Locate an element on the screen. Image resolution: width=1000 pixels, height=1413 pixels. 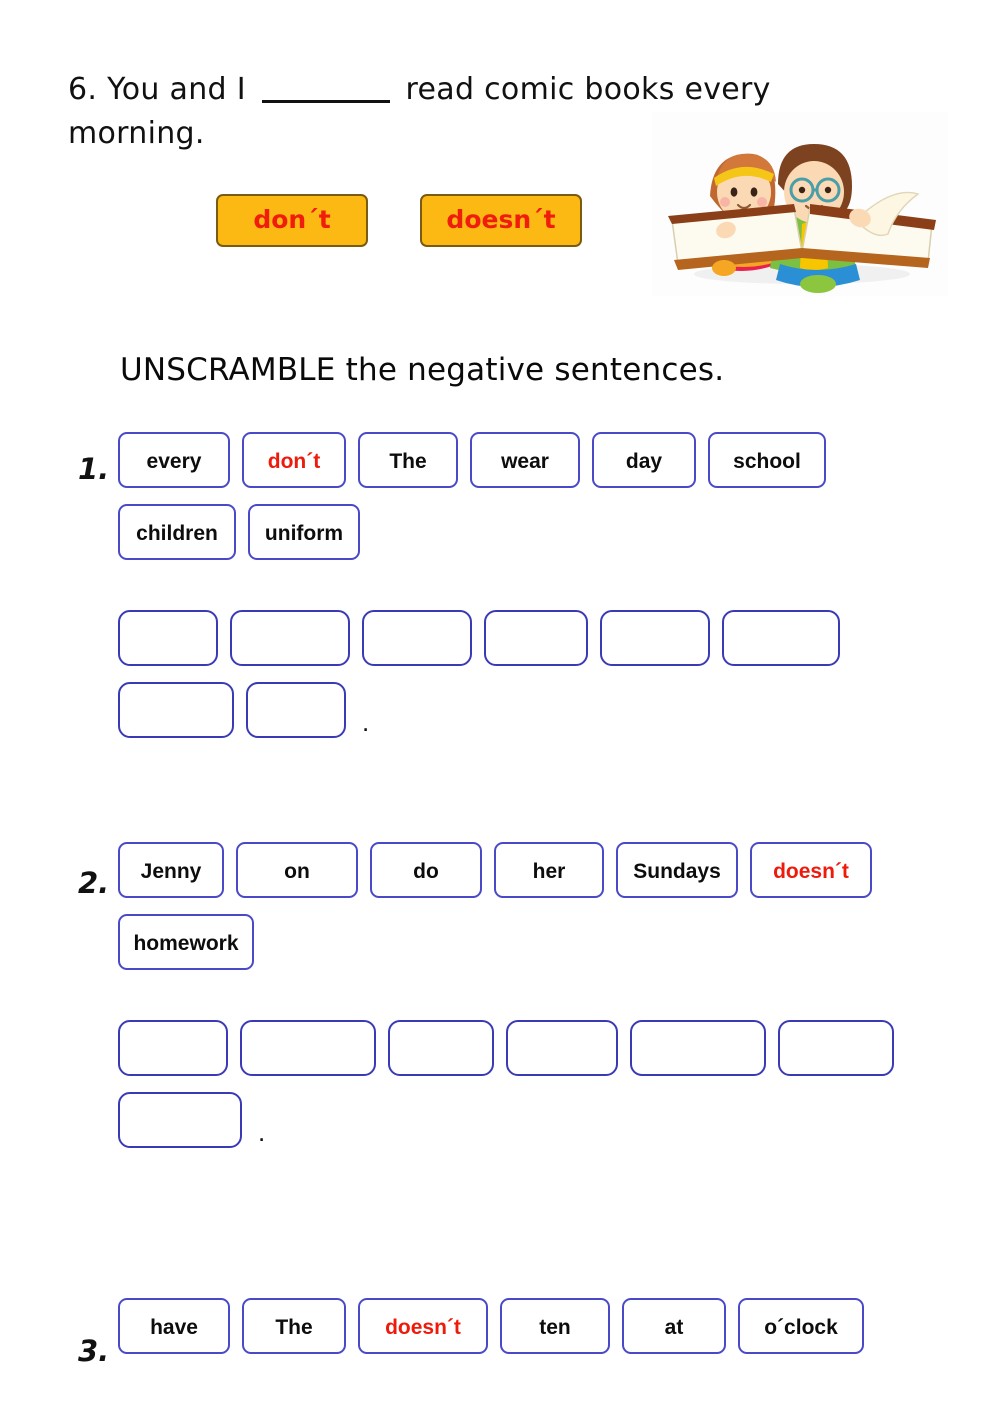
two-children-reading-book-illustration is located at coordinates (800, 204).